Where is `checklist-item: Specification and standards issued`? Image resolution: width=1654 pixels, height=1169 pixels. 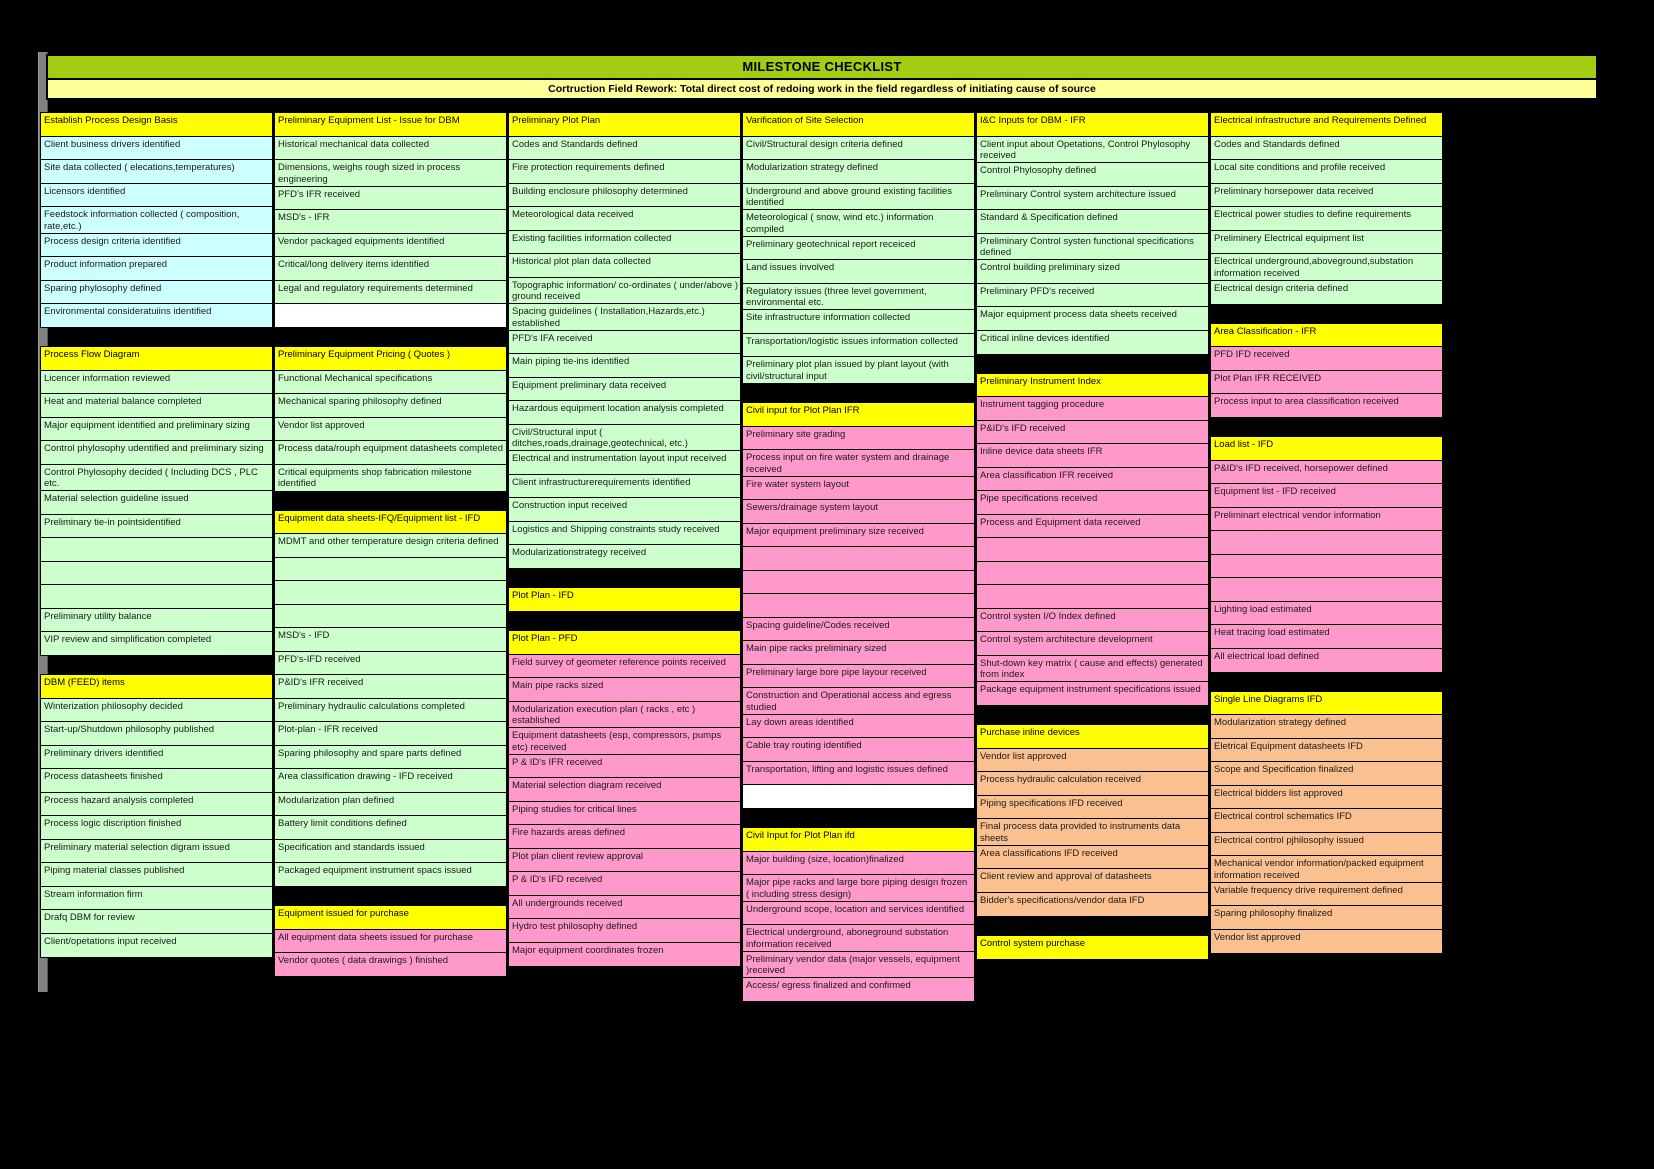
checklist-item: Specification and standards issued is located at coordinates (390, 851).